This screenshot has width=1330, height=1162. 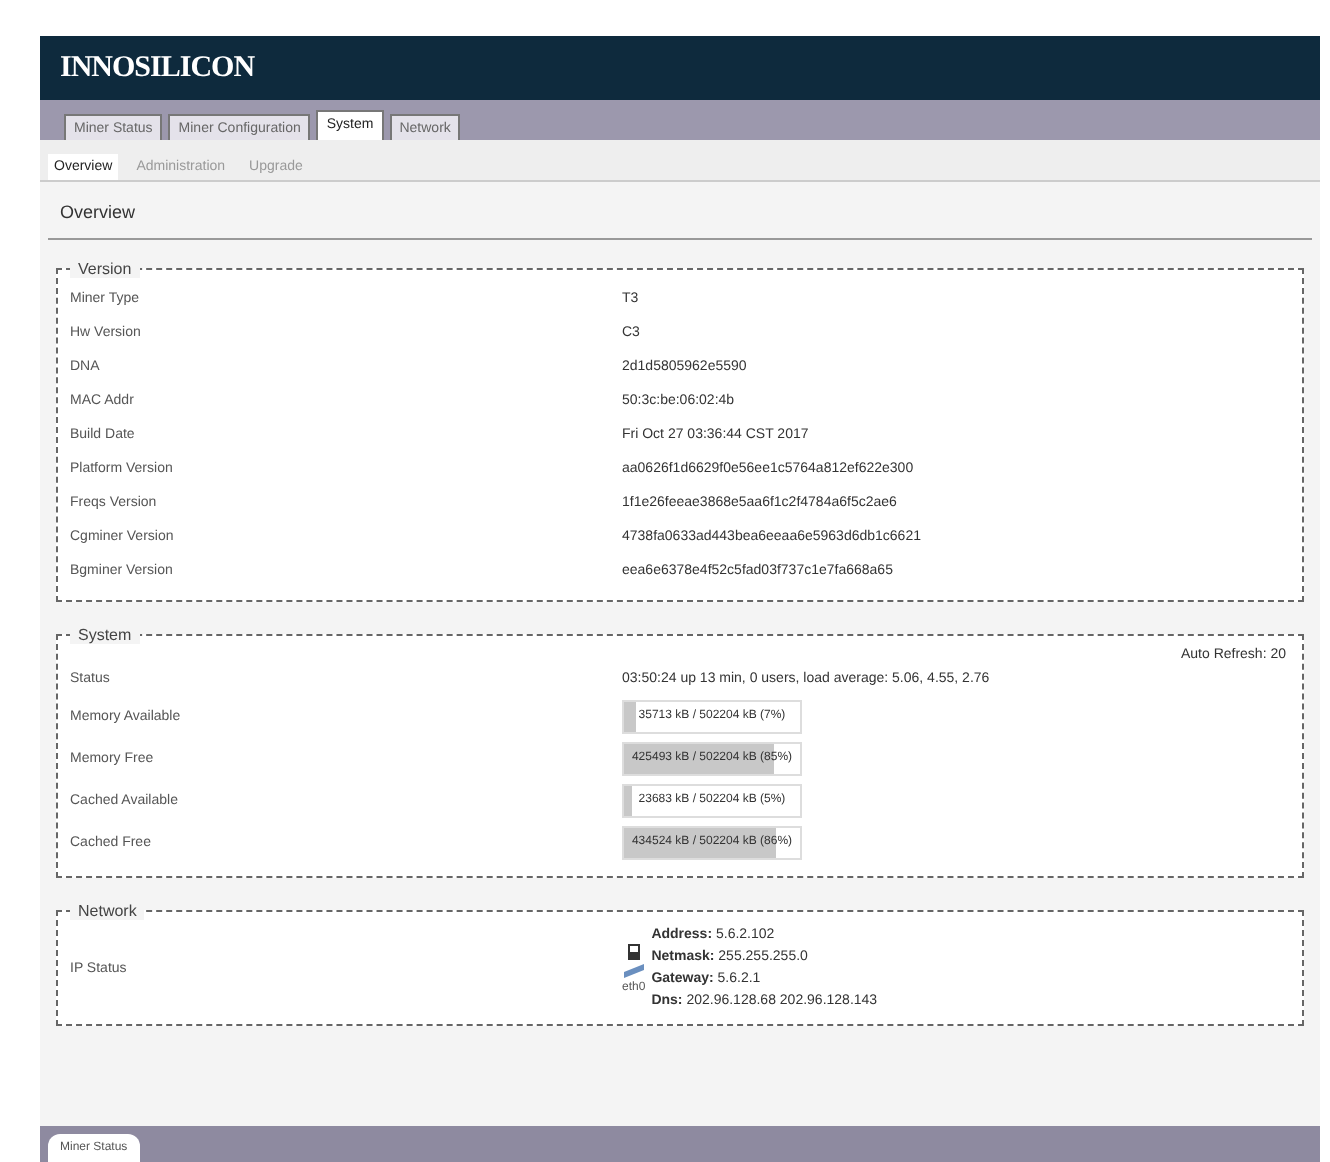 I want to click on logo: INNOSILICON, so click(x=157, y=68).